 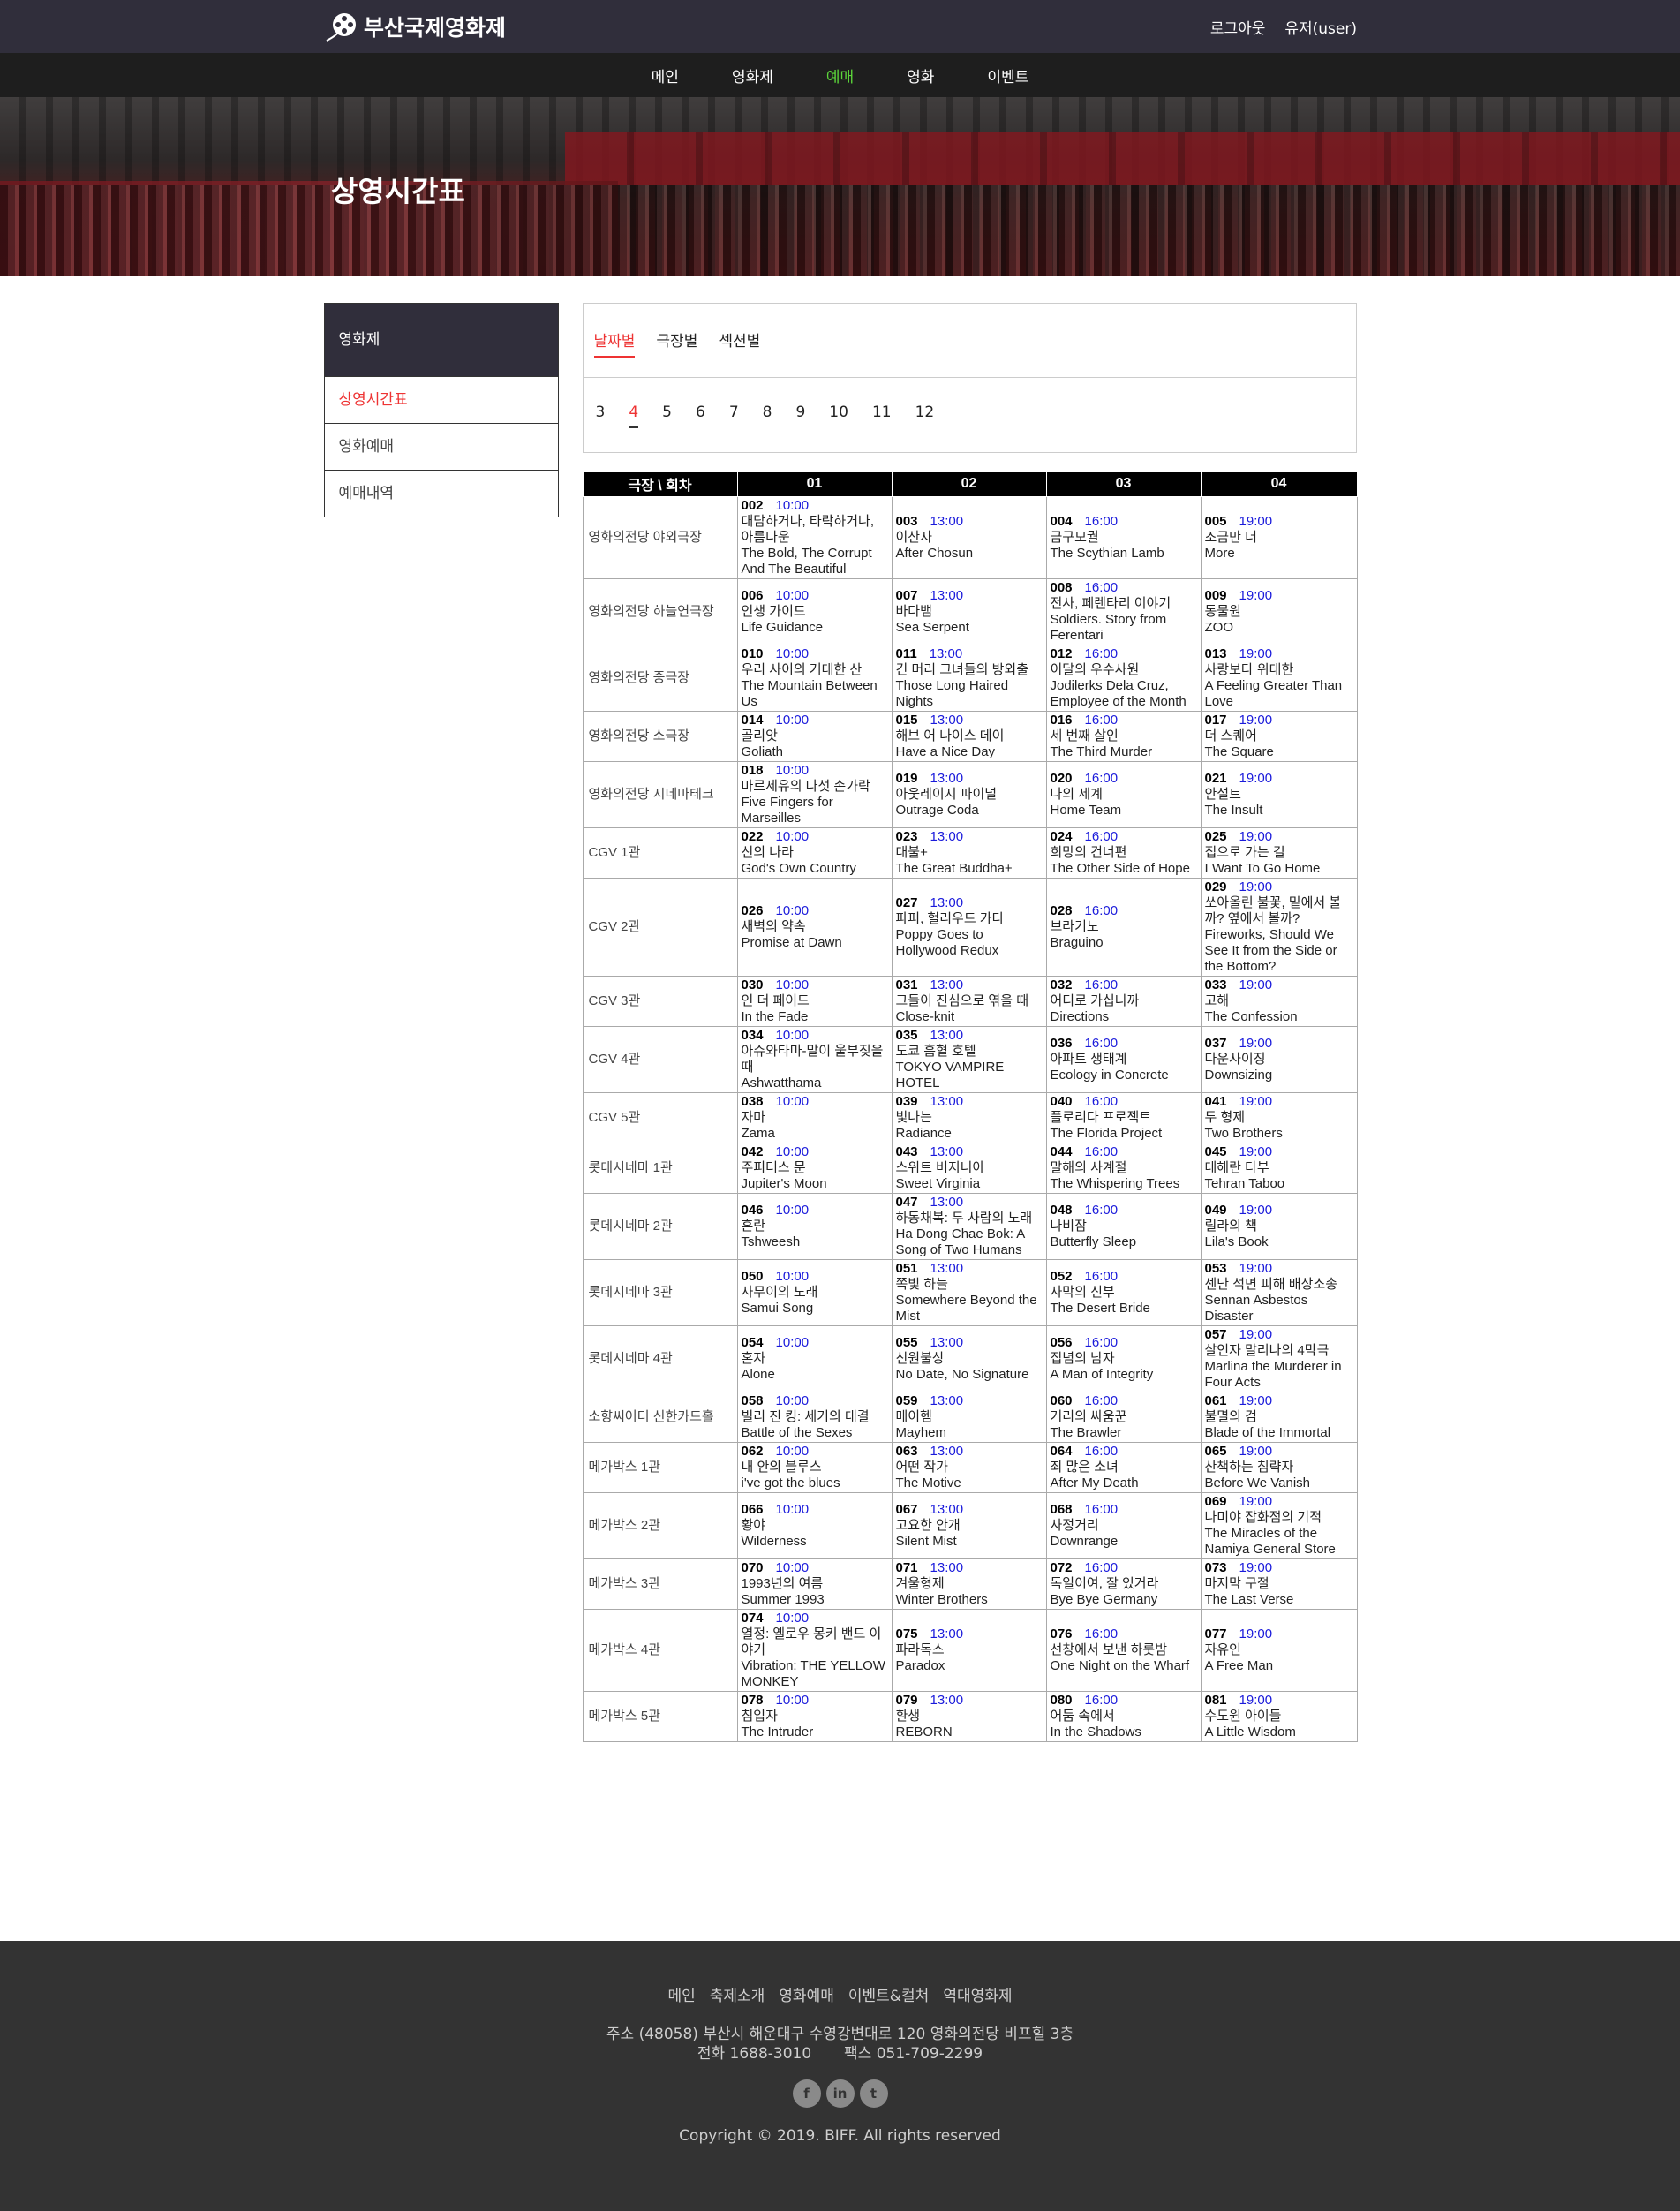 What do you see at coordinates (1238, 27) in the screenshot?
I see `logout-link: 로그아웃` at bounding box center [1238, 27].